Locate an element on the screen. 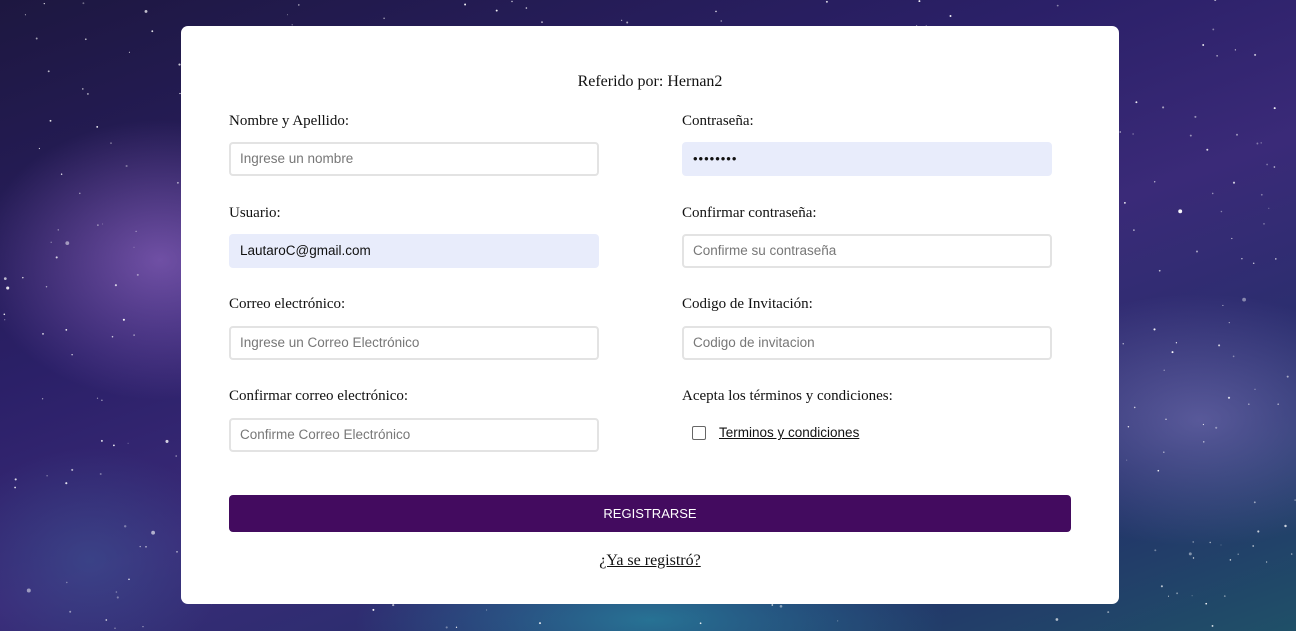 The width and height of the screenshot is (1296, 631). register-button: REGISTRARSE is located at coordinates (650, 513).